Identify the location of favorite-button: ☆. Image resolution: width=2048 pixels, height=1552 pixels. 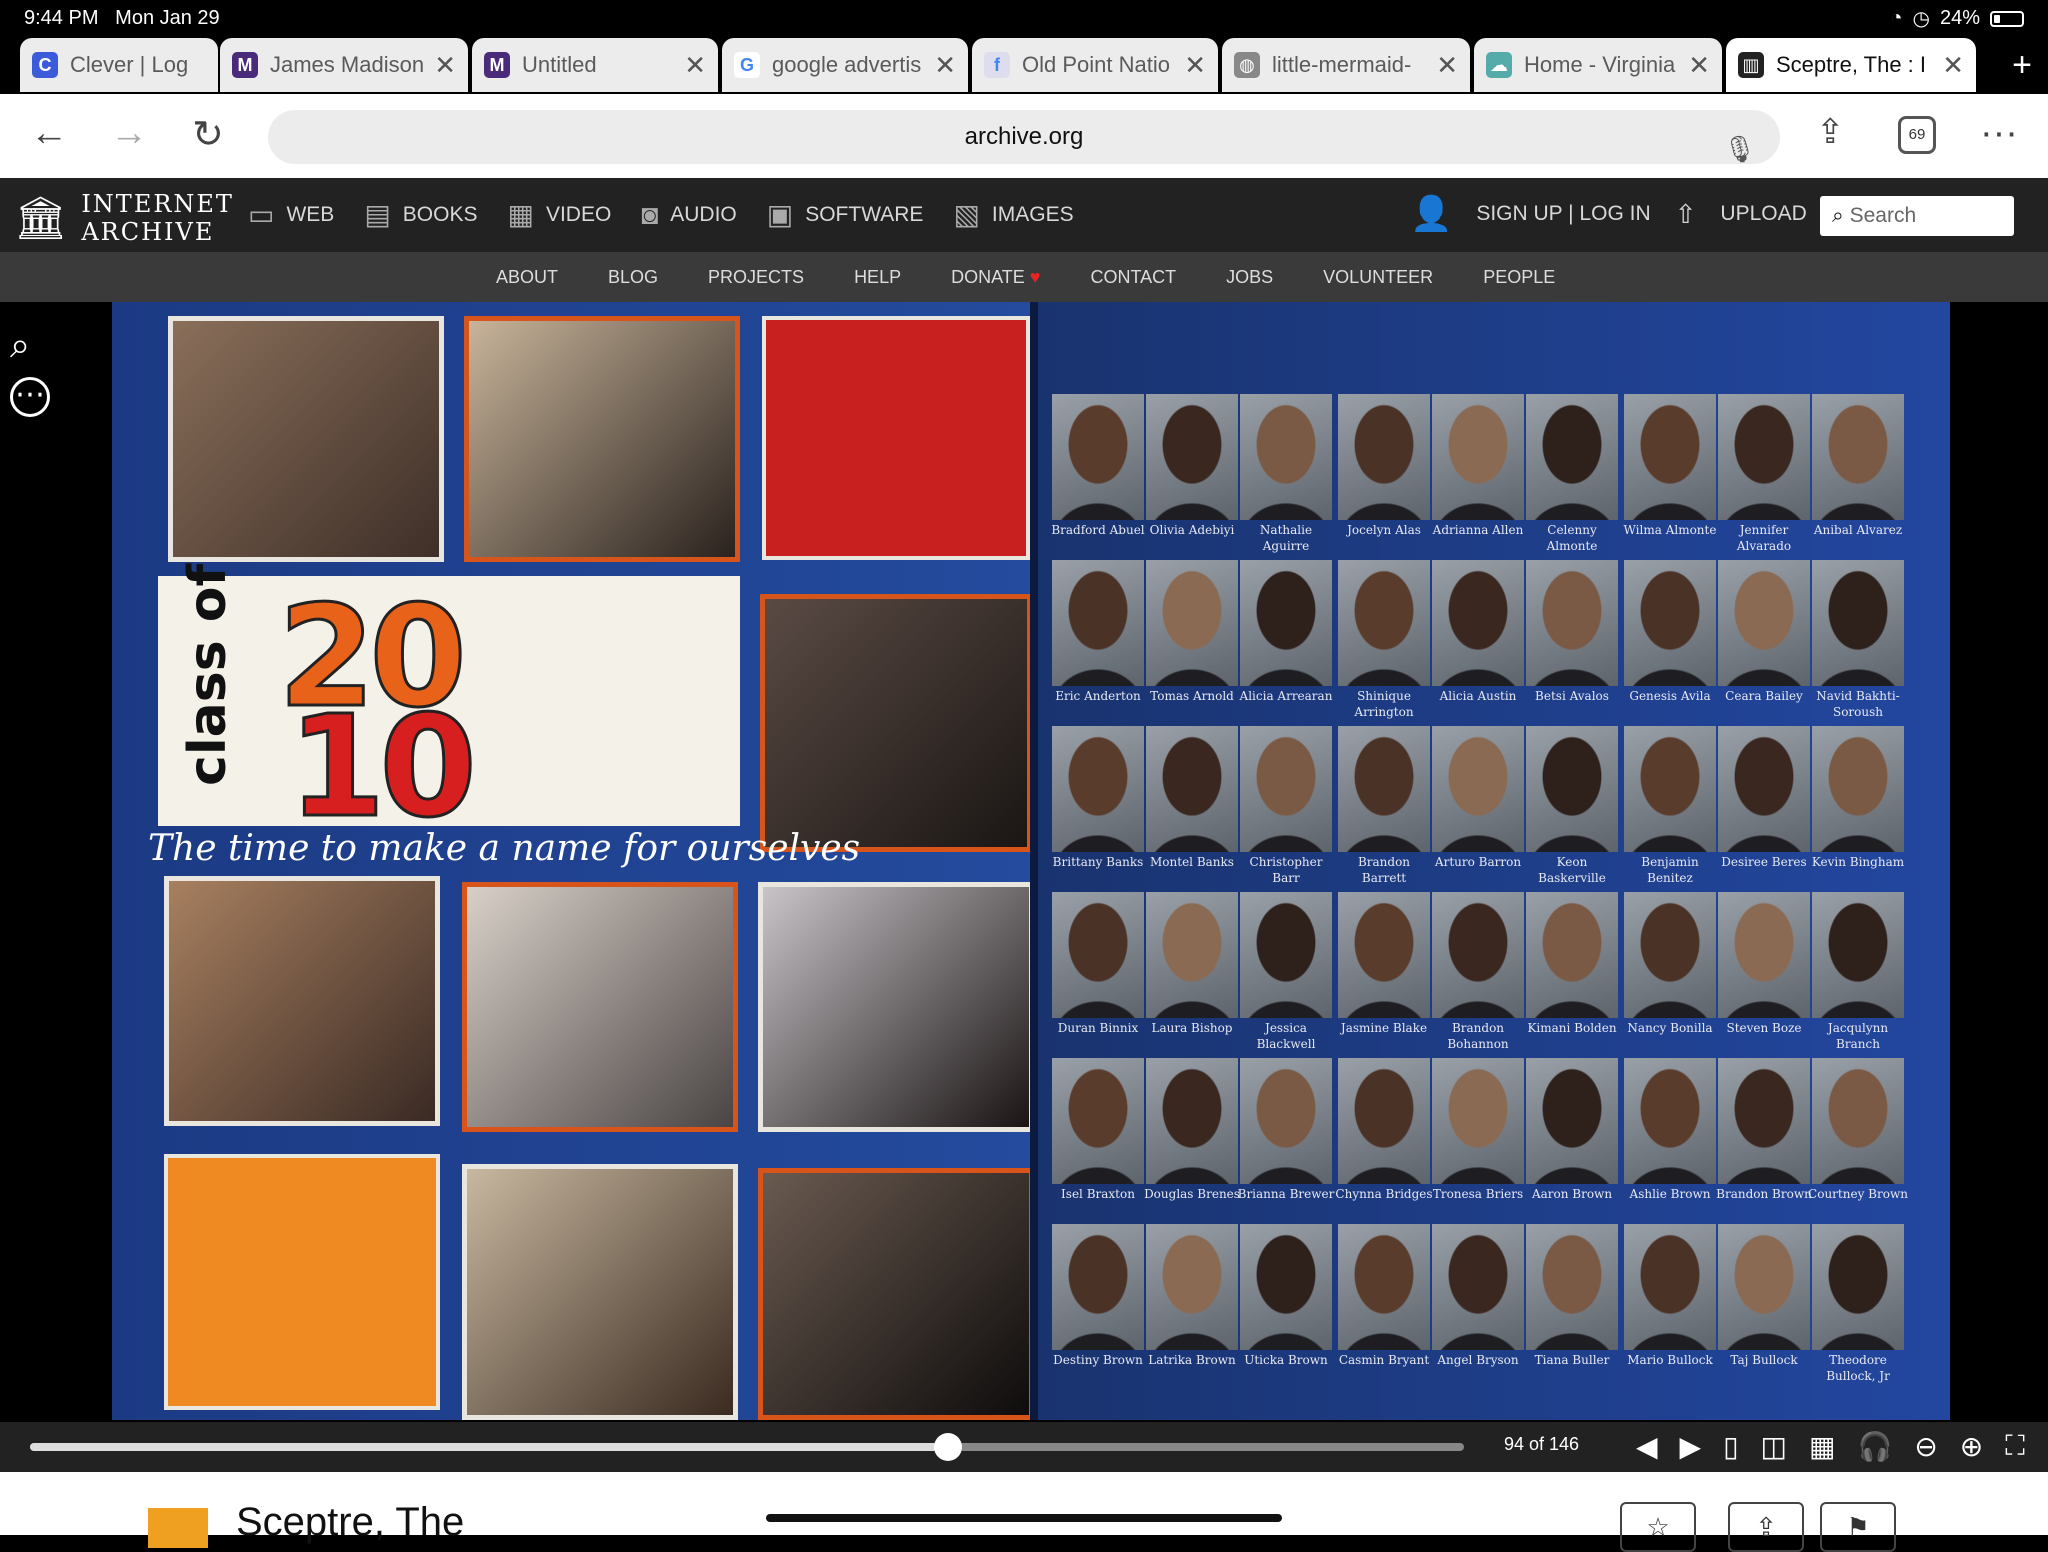
(1658, 1527).